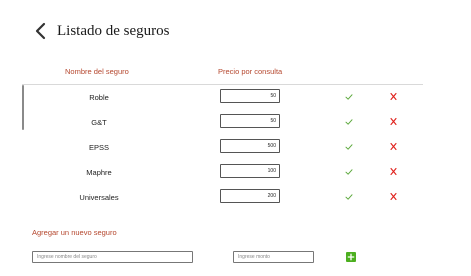 This screenshot has height=276, width=471. What do you see at coordinates (98, 147) in the screenshot?
I see `insurance-name: EPSS` at bounding box center [98, 147].